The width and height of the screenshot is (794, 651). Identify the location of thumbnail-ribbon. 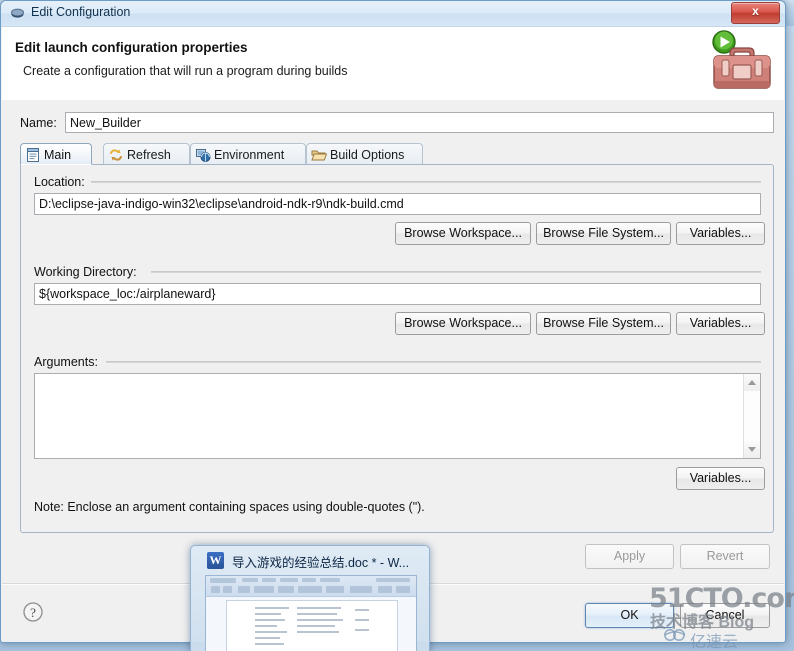
(311, 586).